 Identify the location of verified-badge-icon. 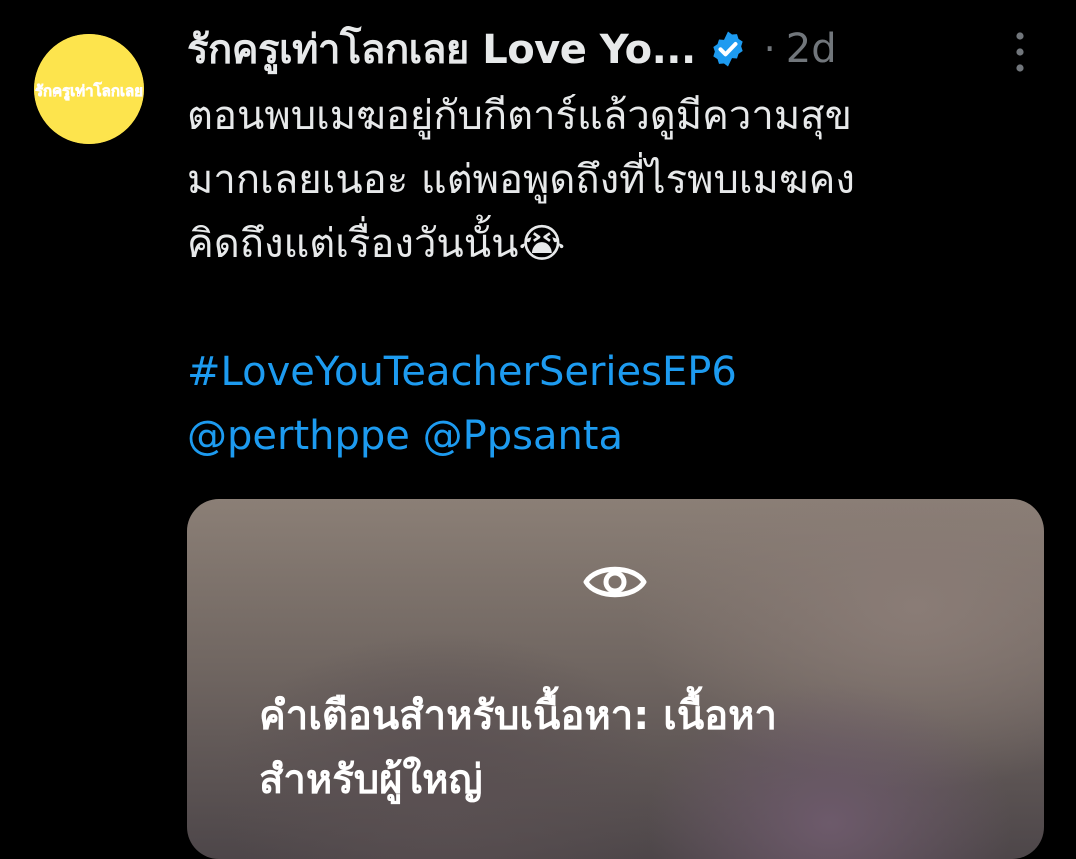
(728, 49).